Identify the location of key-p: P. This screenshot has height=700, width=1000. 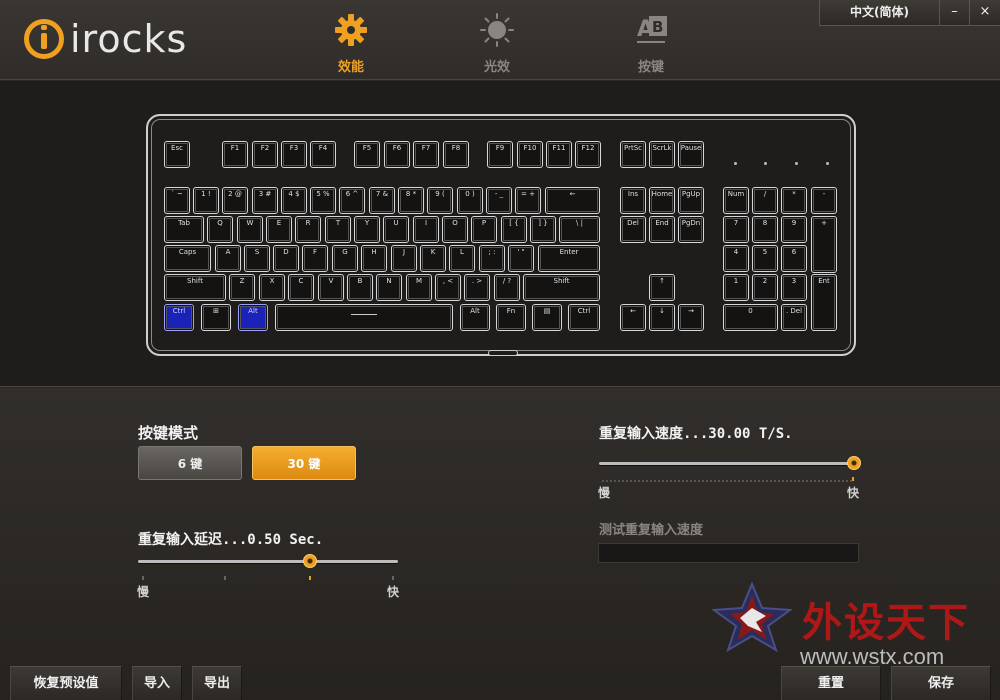
(484, 229).